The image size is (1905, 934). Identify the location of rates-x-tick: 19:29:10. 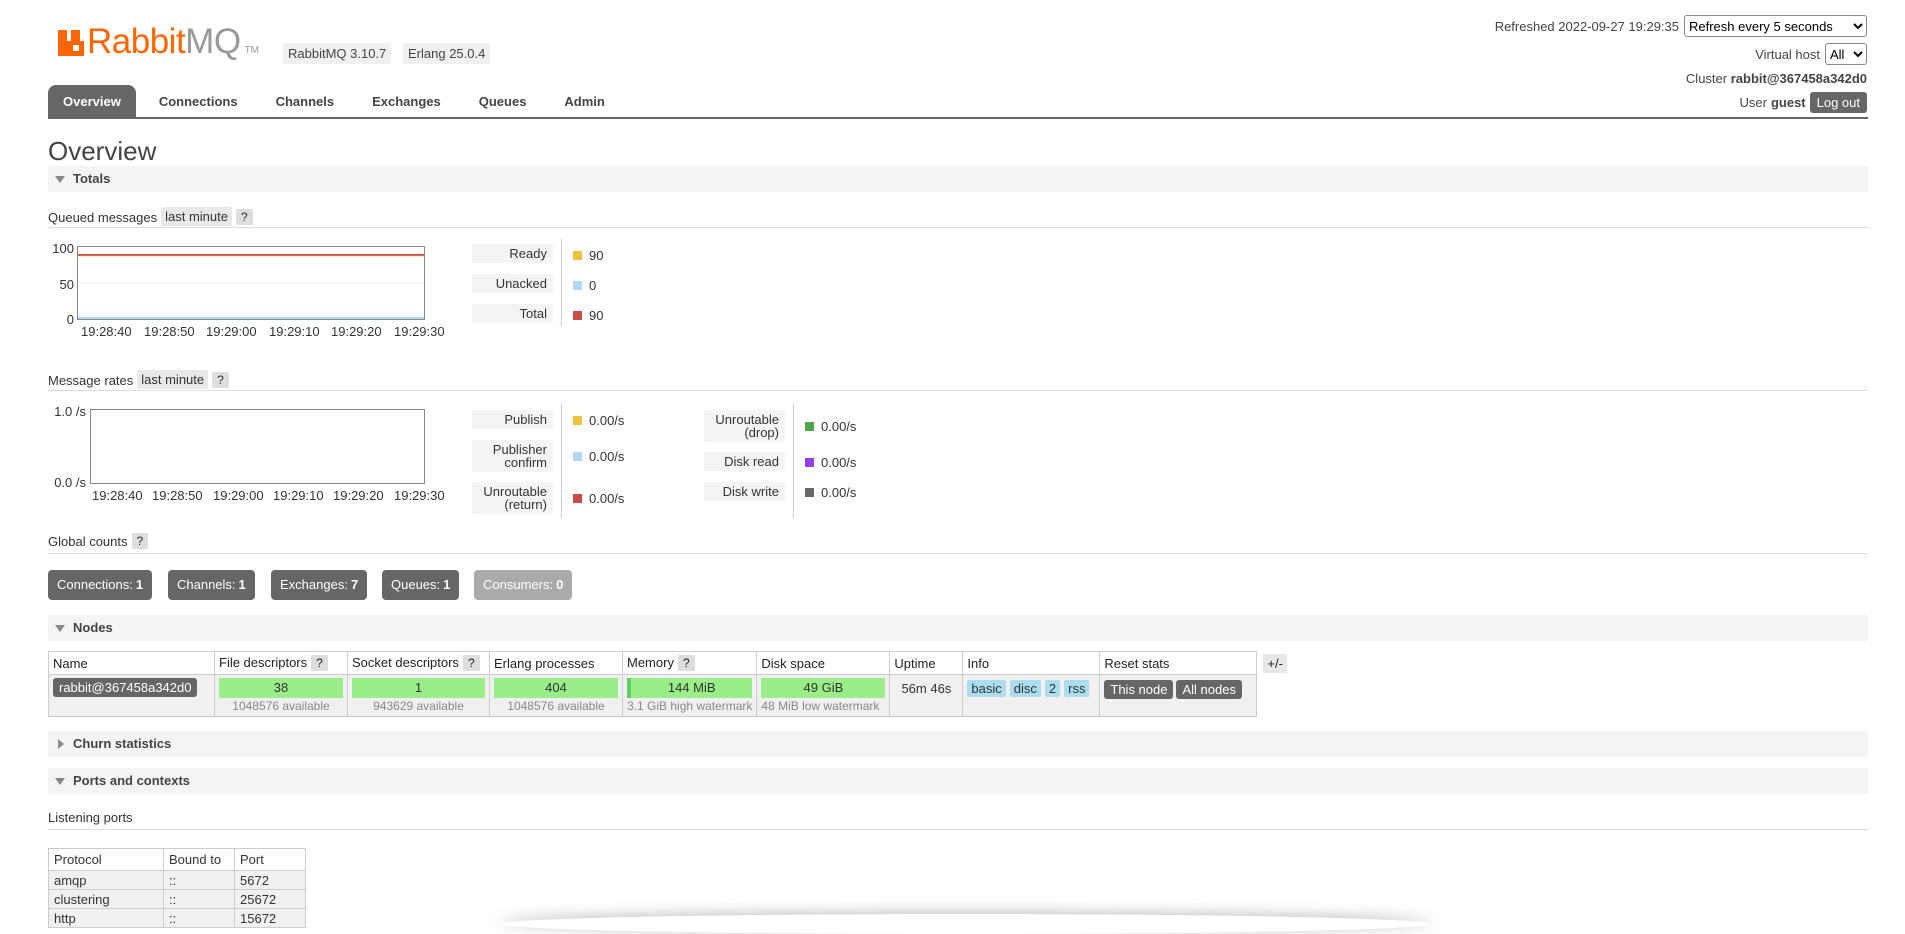
(298, 495).